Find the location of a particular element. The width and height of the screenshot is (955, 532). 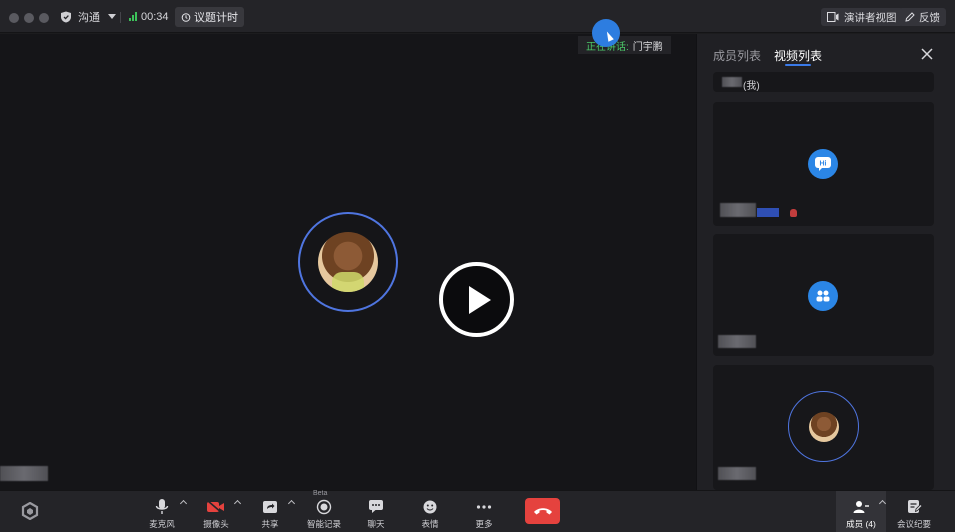

meeting-timer: 00:34 is located at coordinates (155, 16).